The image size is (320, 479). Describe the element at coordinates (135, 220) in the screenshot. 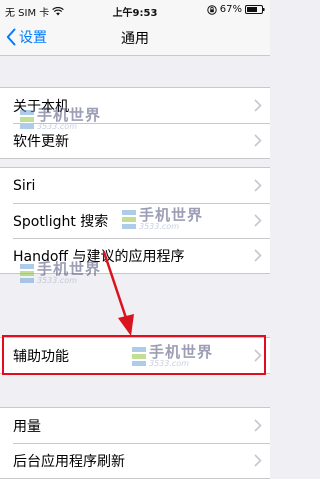

I see `list-item-spotlight: Spotlight 搜索` at that location.